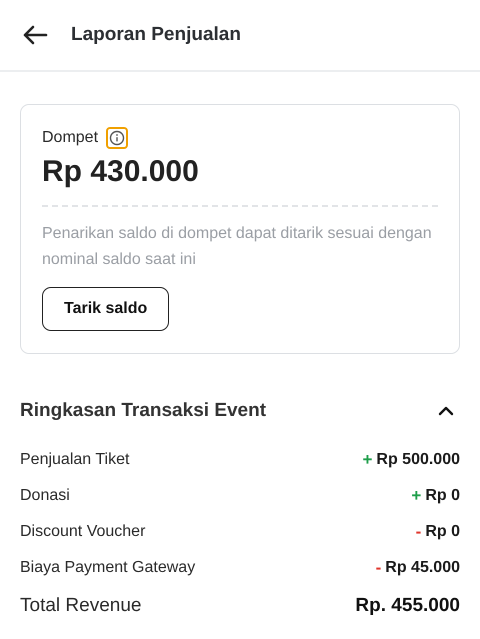 This screenshot has height=639, width=480. What do you see at coordinates (422, 568) in the screenshot?
I see `amount-value: Rp 45.000` at bounding box center [422, 568].